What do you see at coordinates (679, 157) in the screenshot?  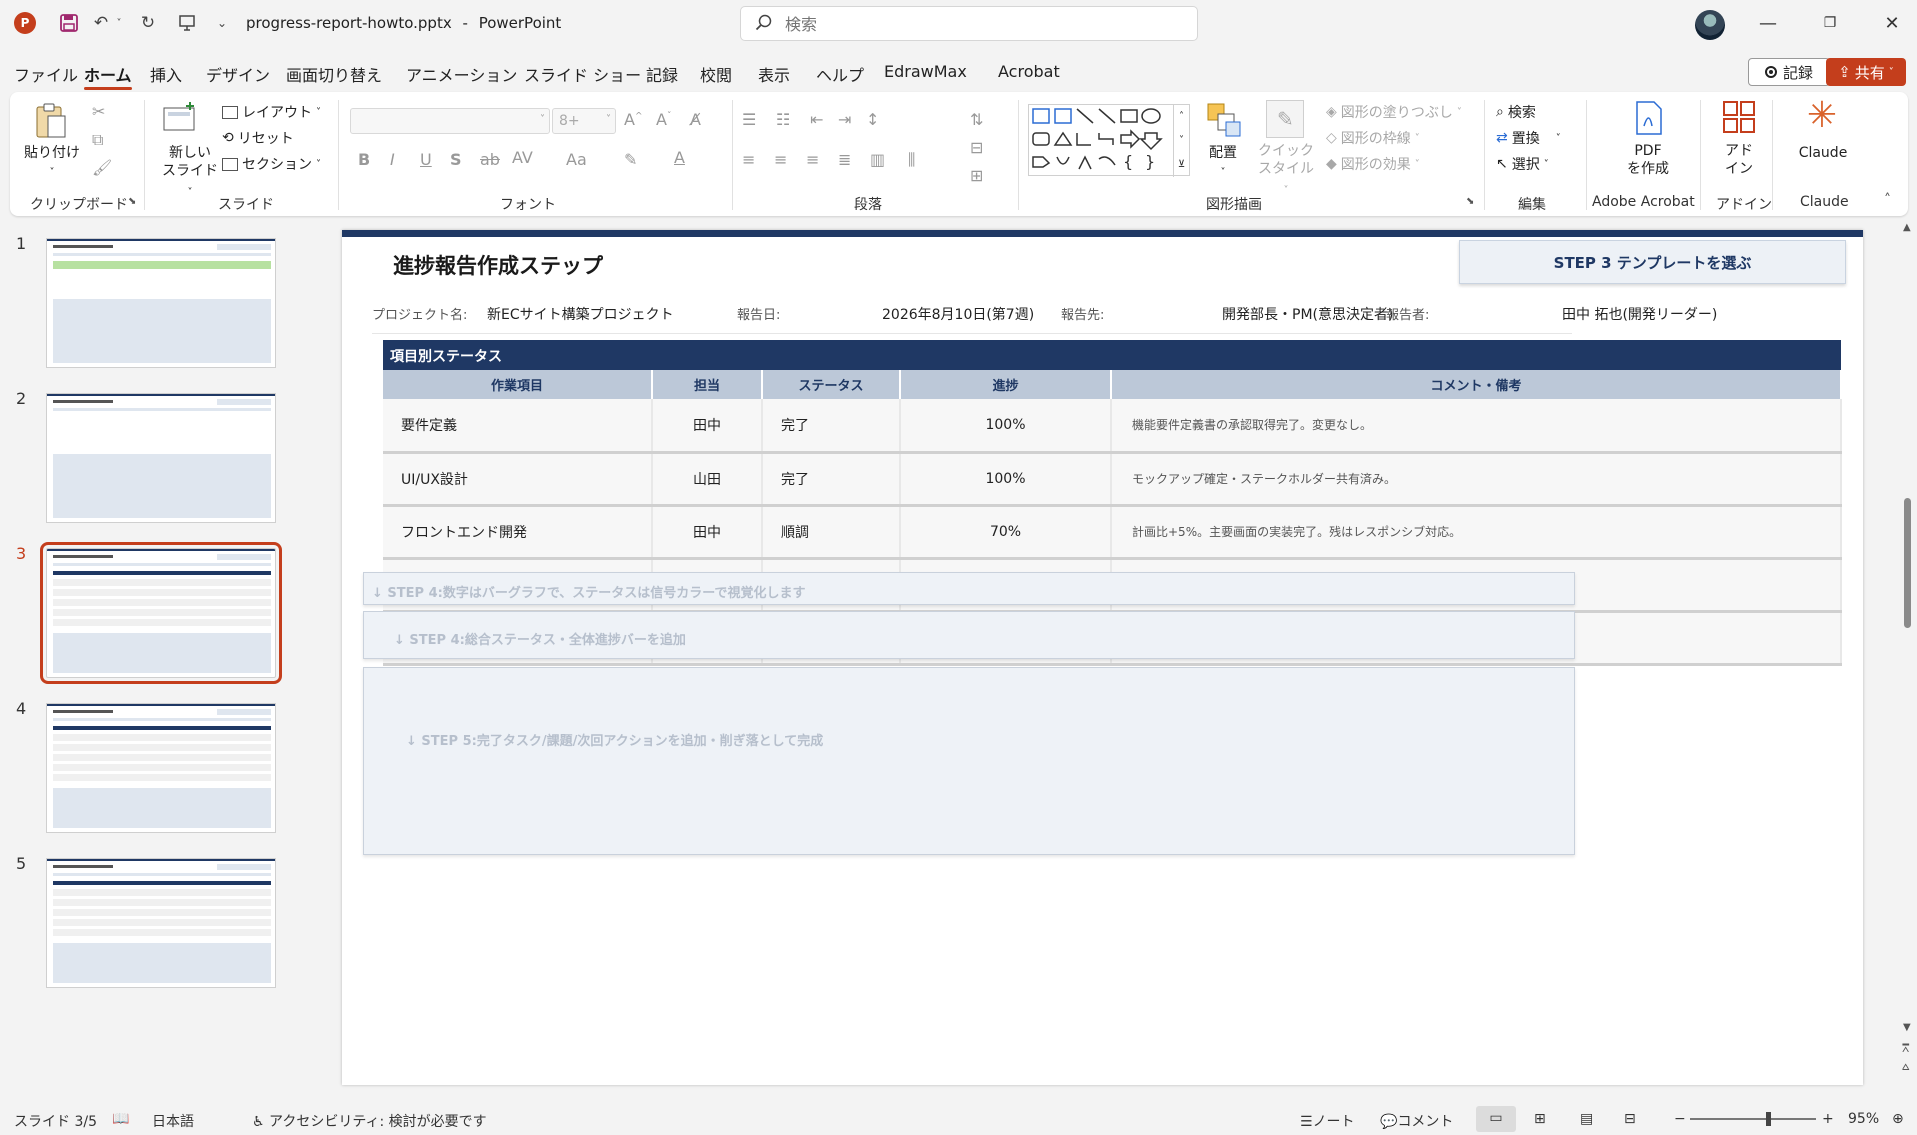 I see `font-color-icon: A` at bounding box center [679, 157].